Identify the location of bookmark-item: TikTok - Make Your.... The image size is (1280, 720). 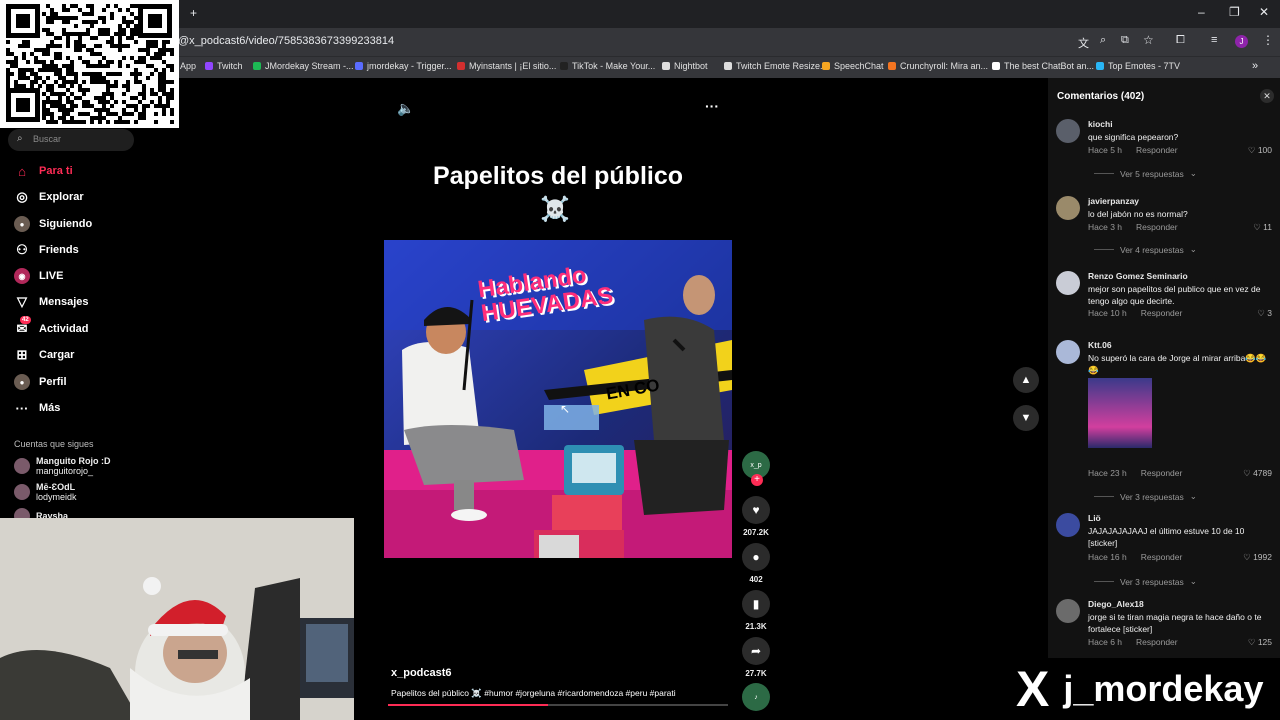
(607, 66).